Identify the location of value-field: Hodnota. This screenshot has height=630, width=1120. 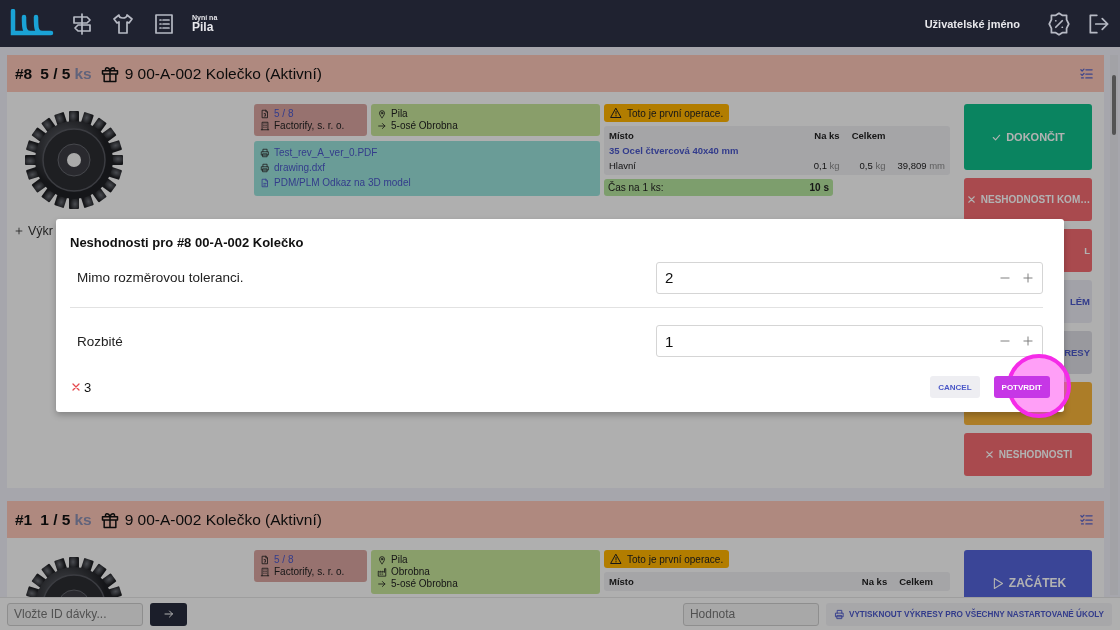
(750, 614).